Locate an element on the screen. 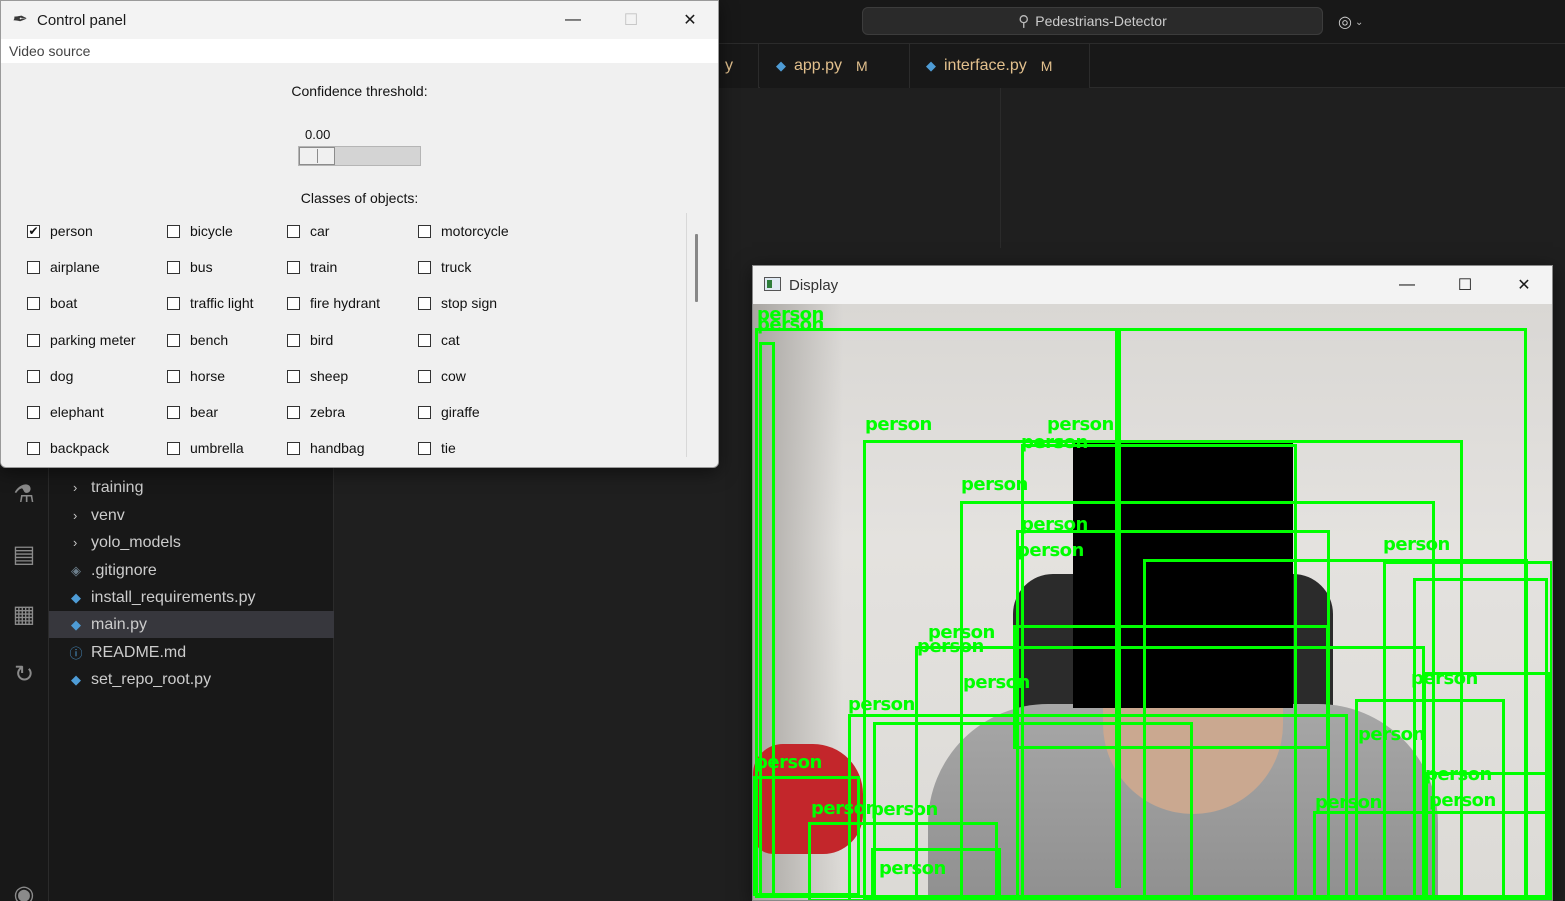 The width and height of the screenshot is (1565, 901). modified-badge: M is located at coordinates (1046, 66).